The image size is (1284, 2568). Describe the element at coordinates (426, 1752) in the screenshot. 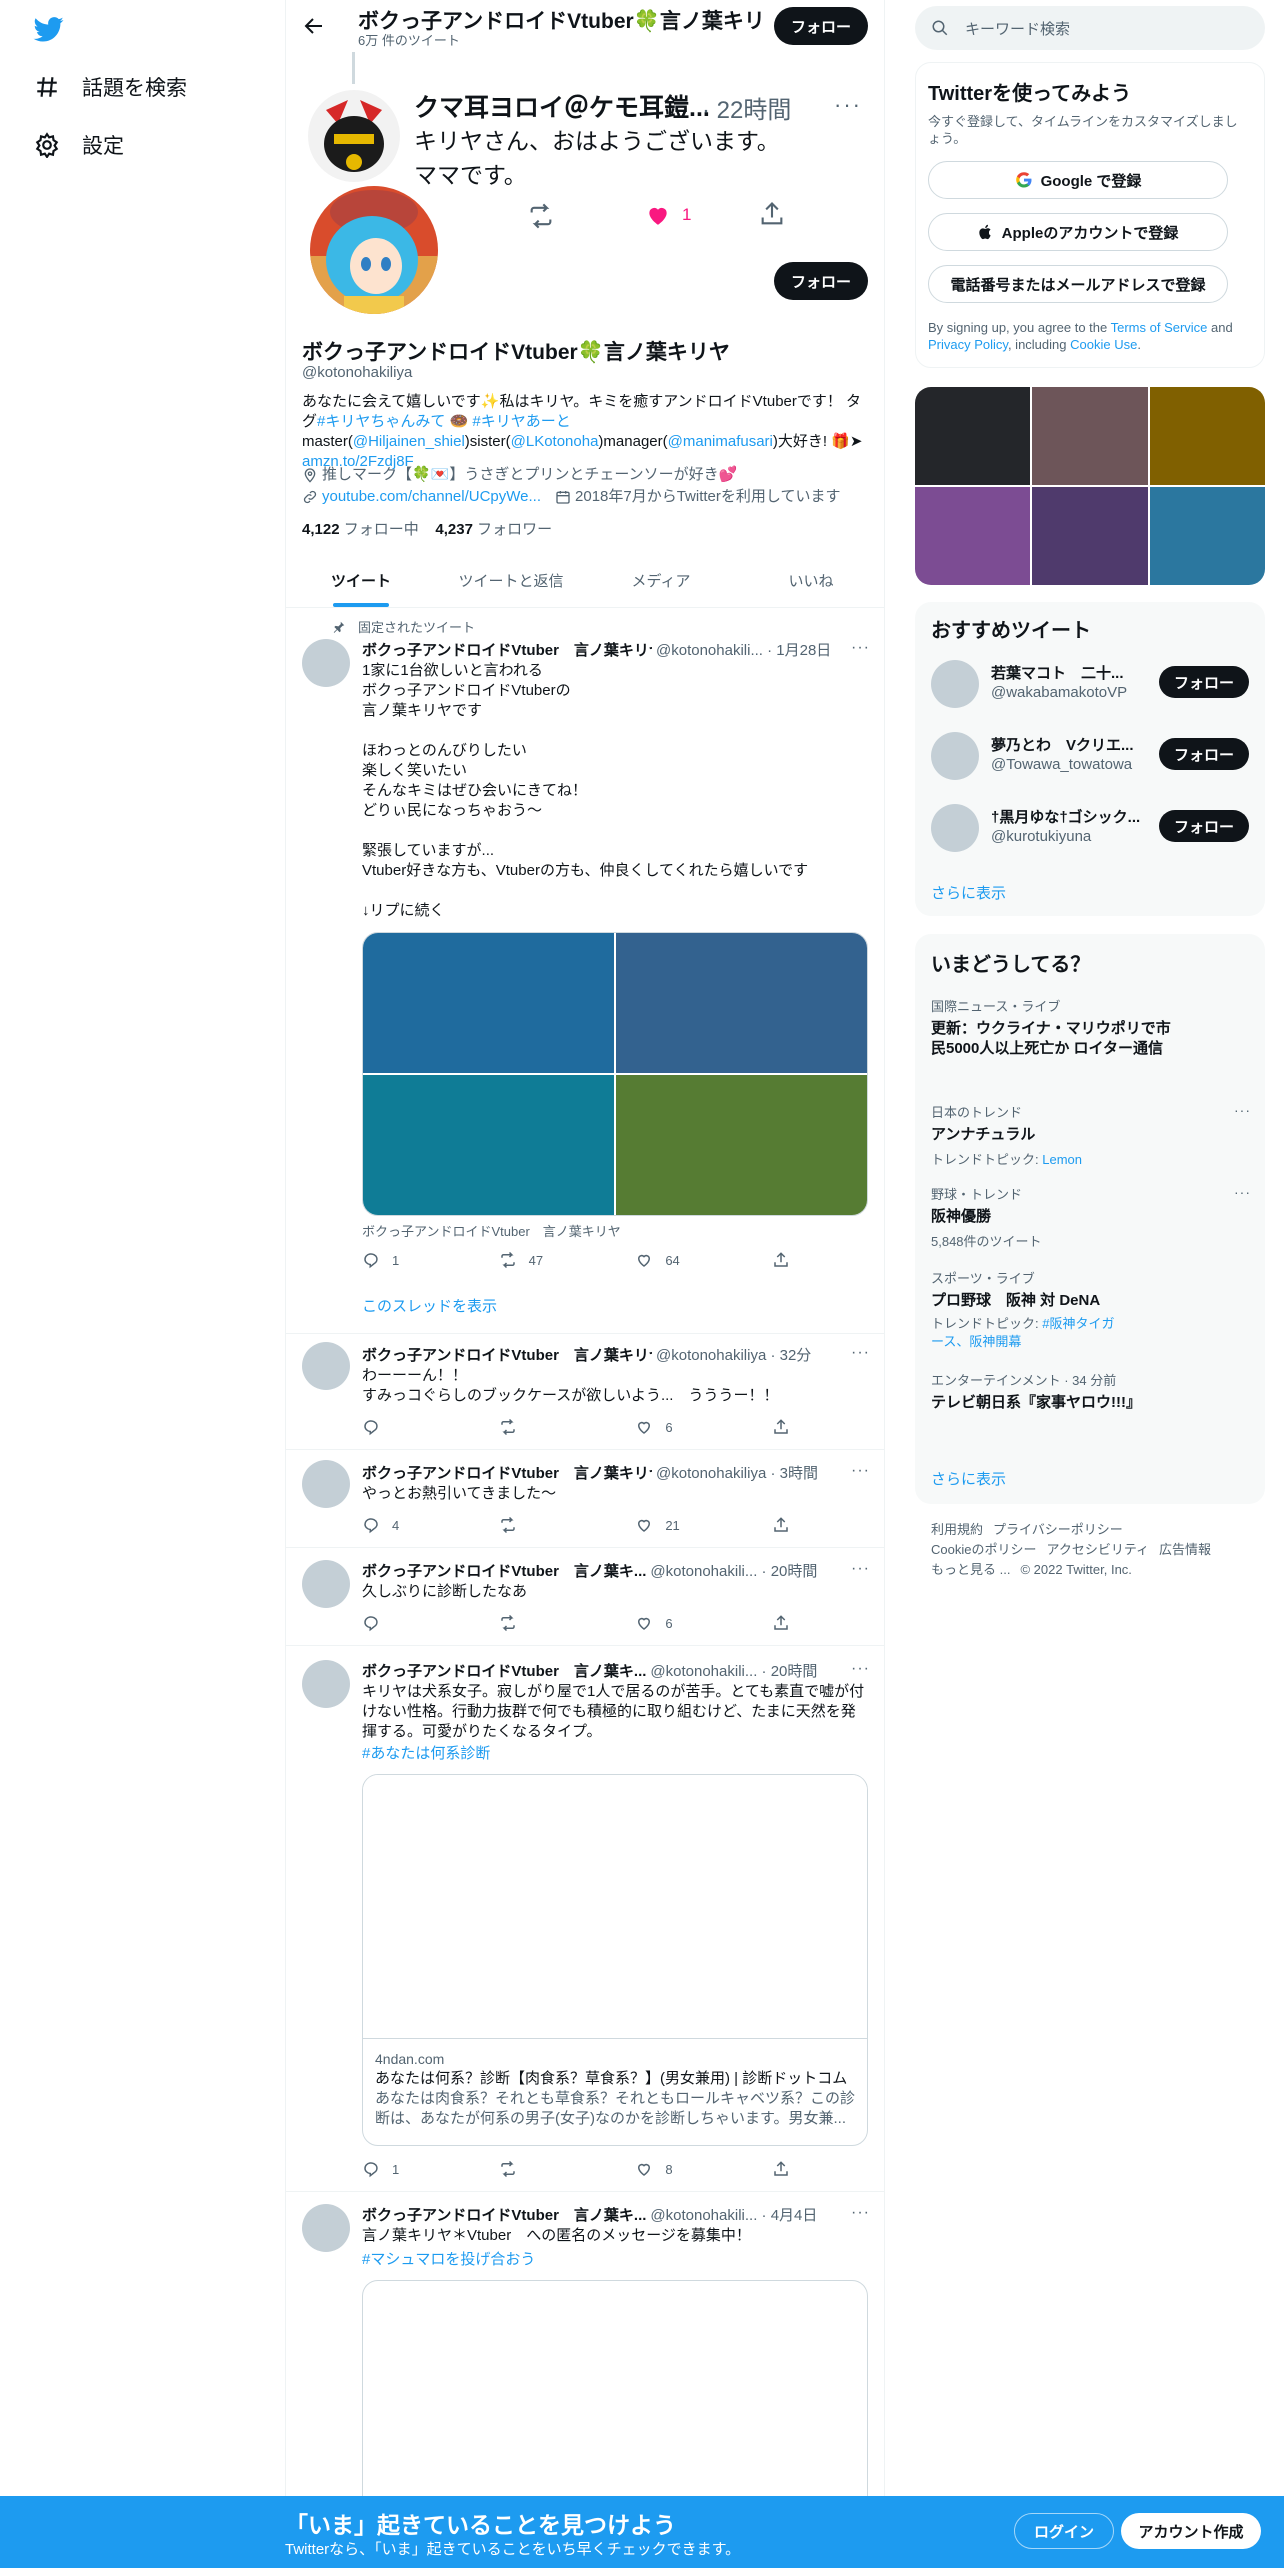

I see `tweet-hashtag-link: #あなたは何系診断` at that location.